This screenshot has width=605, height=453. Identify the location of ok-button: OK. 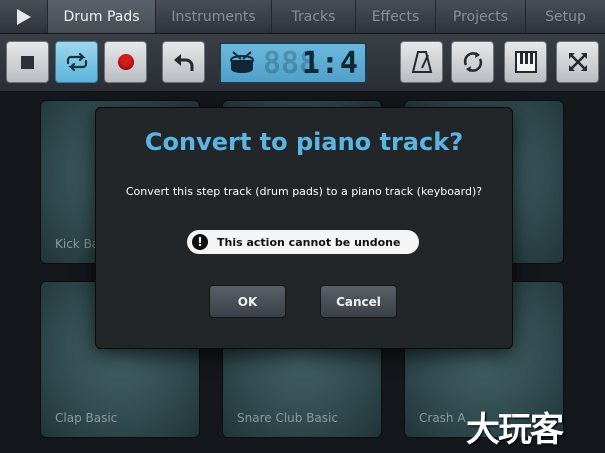
(247, 301).